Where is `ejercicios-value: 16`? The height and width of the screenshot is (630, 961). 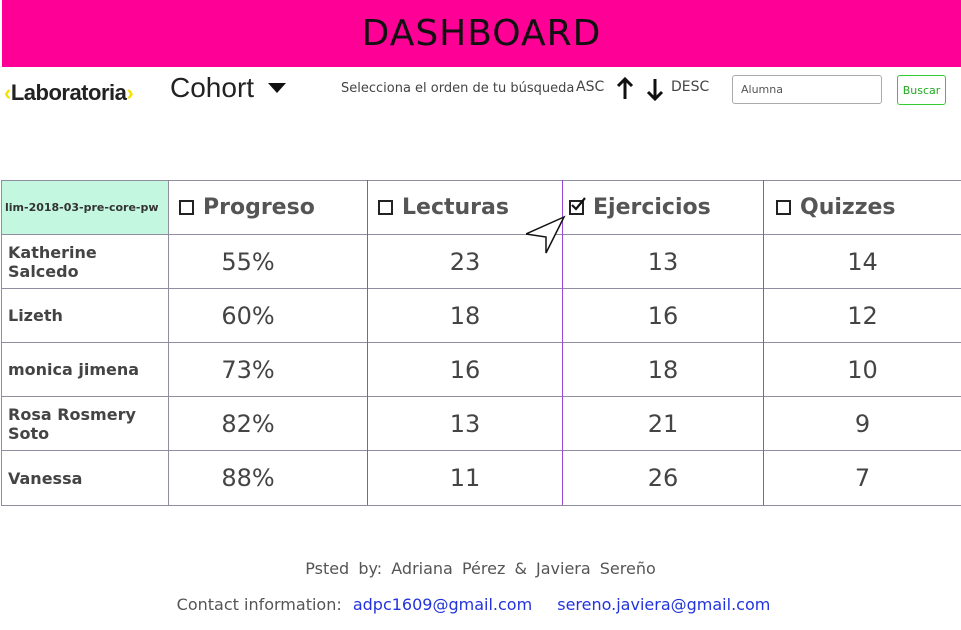
ejercicios-value: 16 is located at coordinates (663, 315).